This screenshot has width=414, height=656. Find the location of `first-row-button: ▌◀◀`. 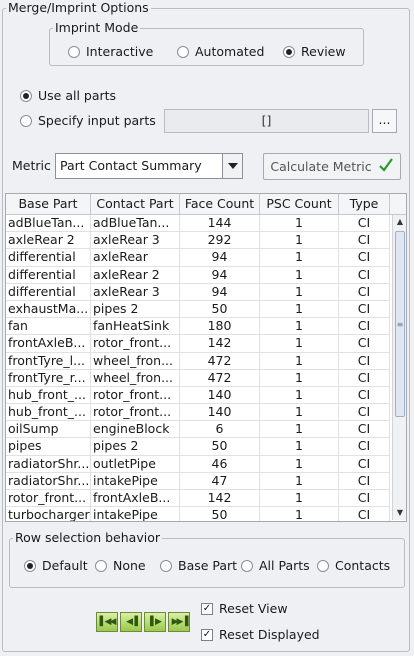

first-row-button: ▌◀◀ is located at coordinates (107, 622).